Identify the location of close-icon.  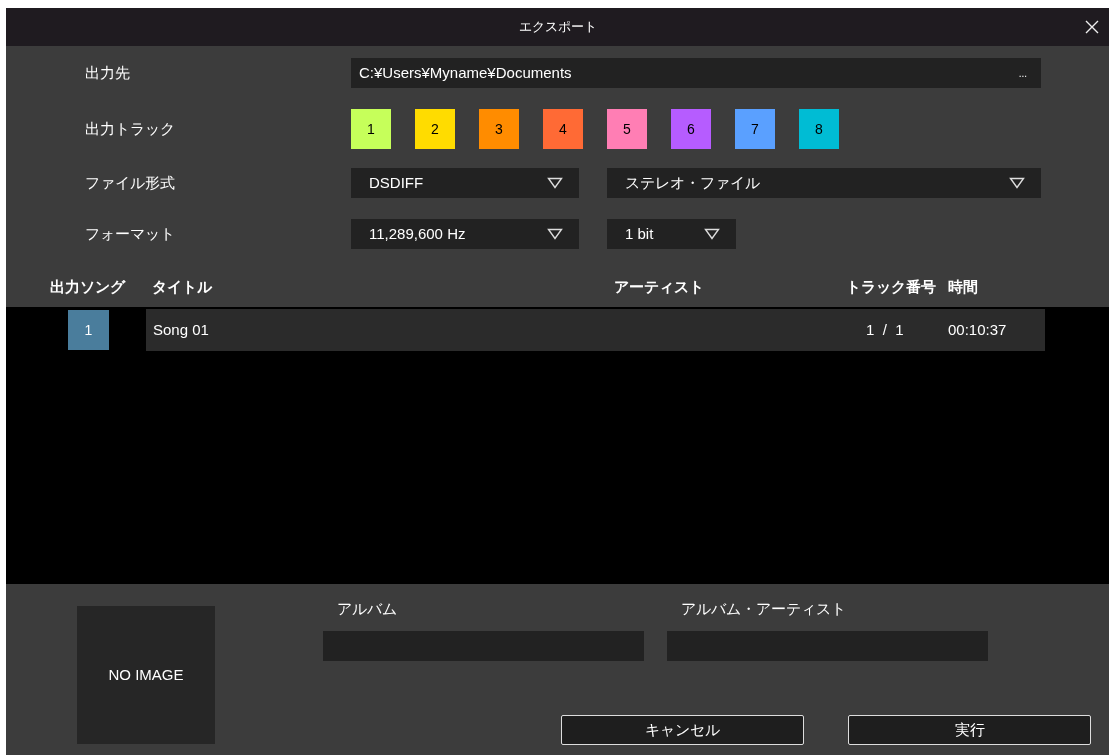
(1092, 27).